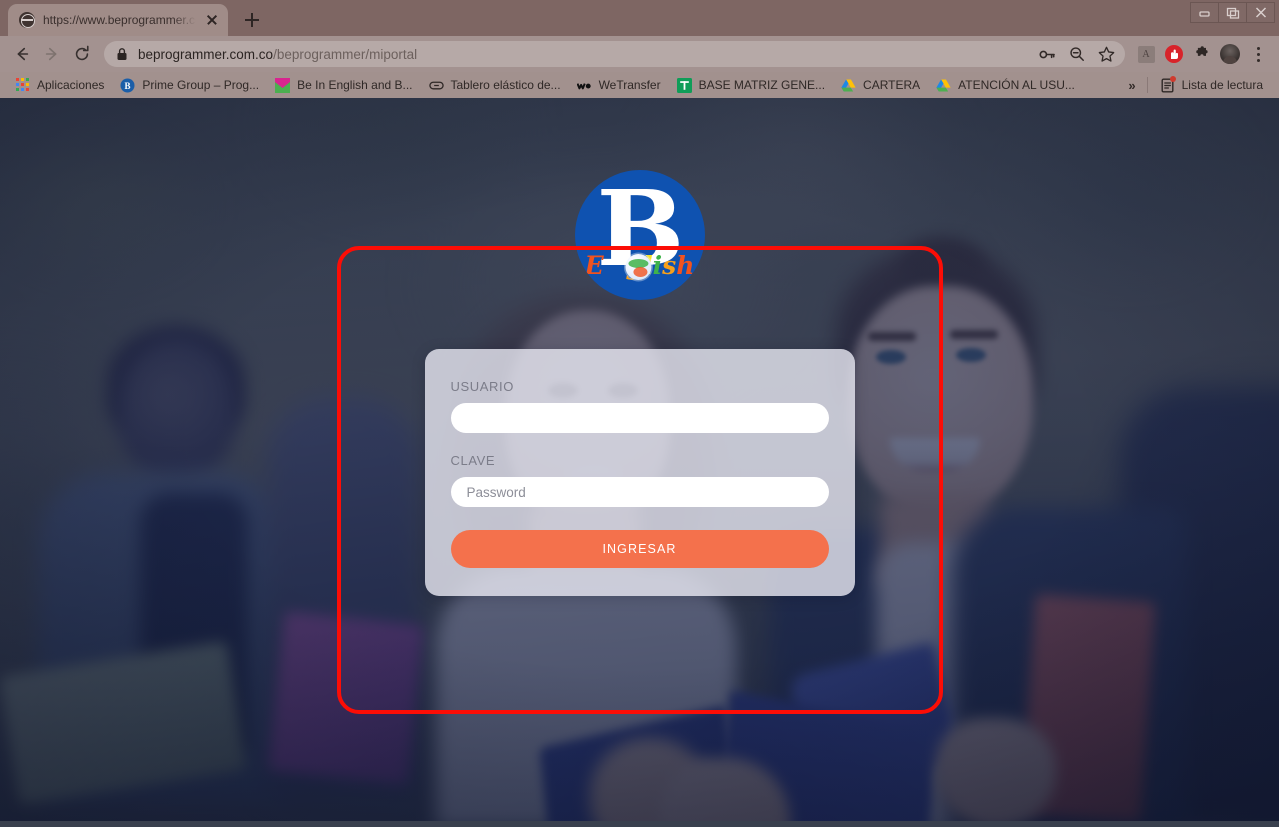 The image size is (1279, 827). Describe the element at coordinates (892, 85) in the screenshot. I see `bookmark-label: CARTERA` at that location.